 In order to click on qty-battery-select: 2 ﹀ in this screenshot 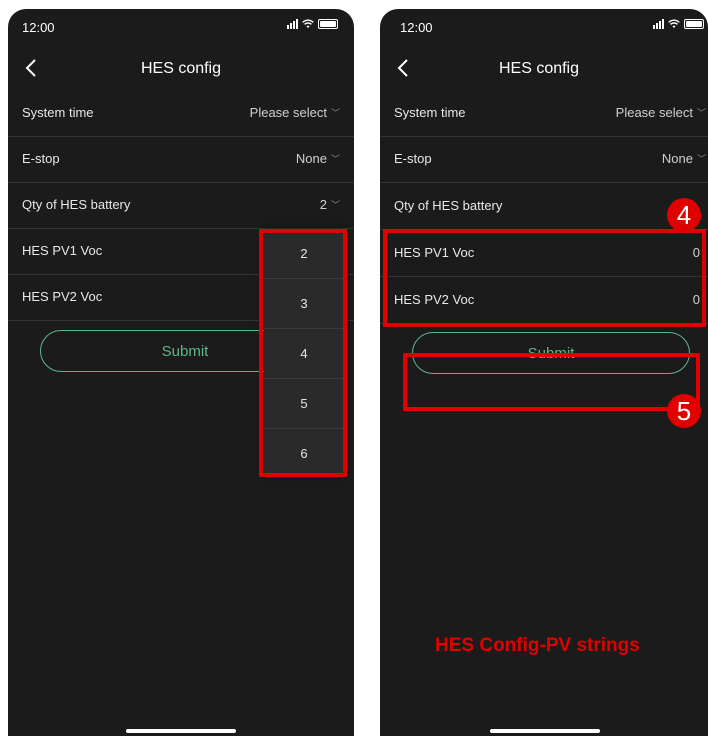, I will do `click(330, 204)`.